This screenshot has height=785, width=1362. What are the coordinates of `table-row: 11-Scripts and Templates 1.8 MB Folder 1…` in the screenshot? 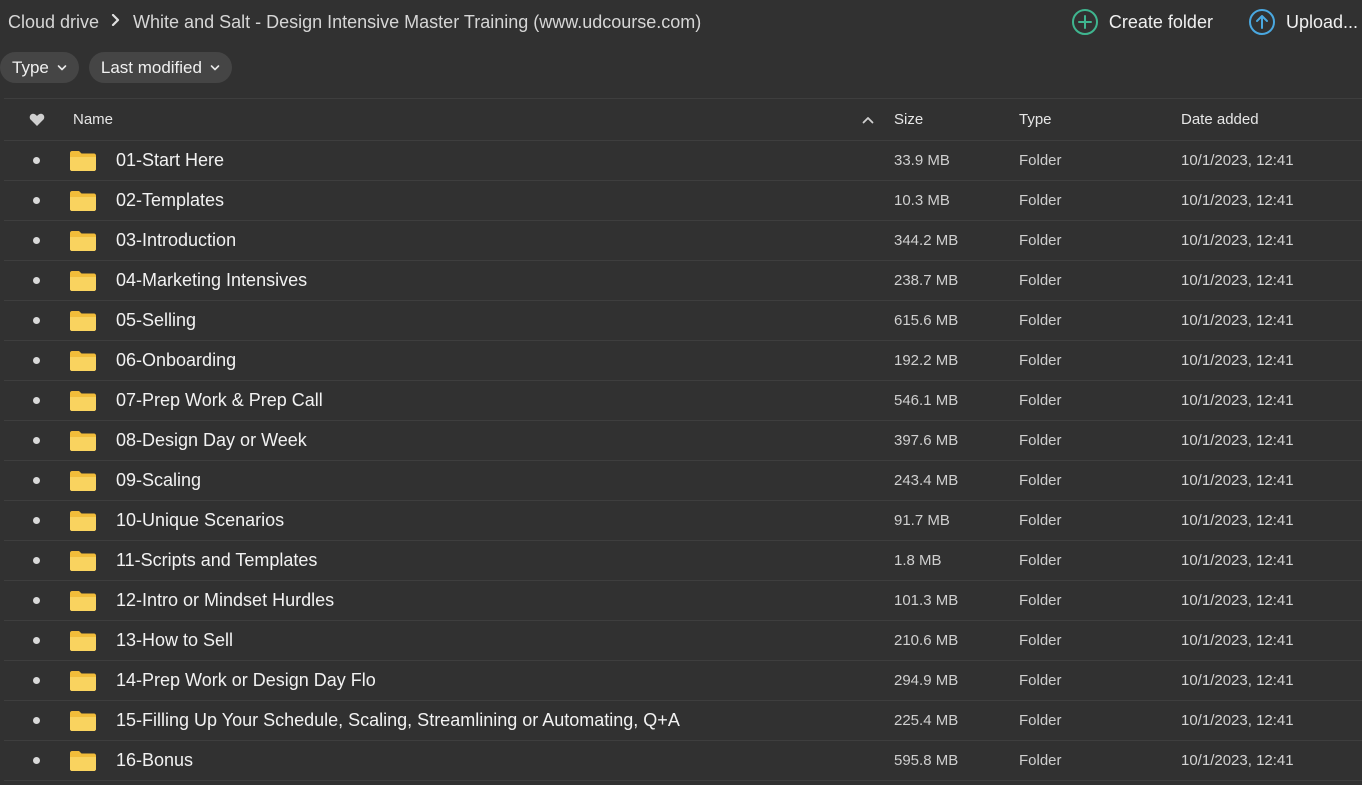 It's located at (683, 561).